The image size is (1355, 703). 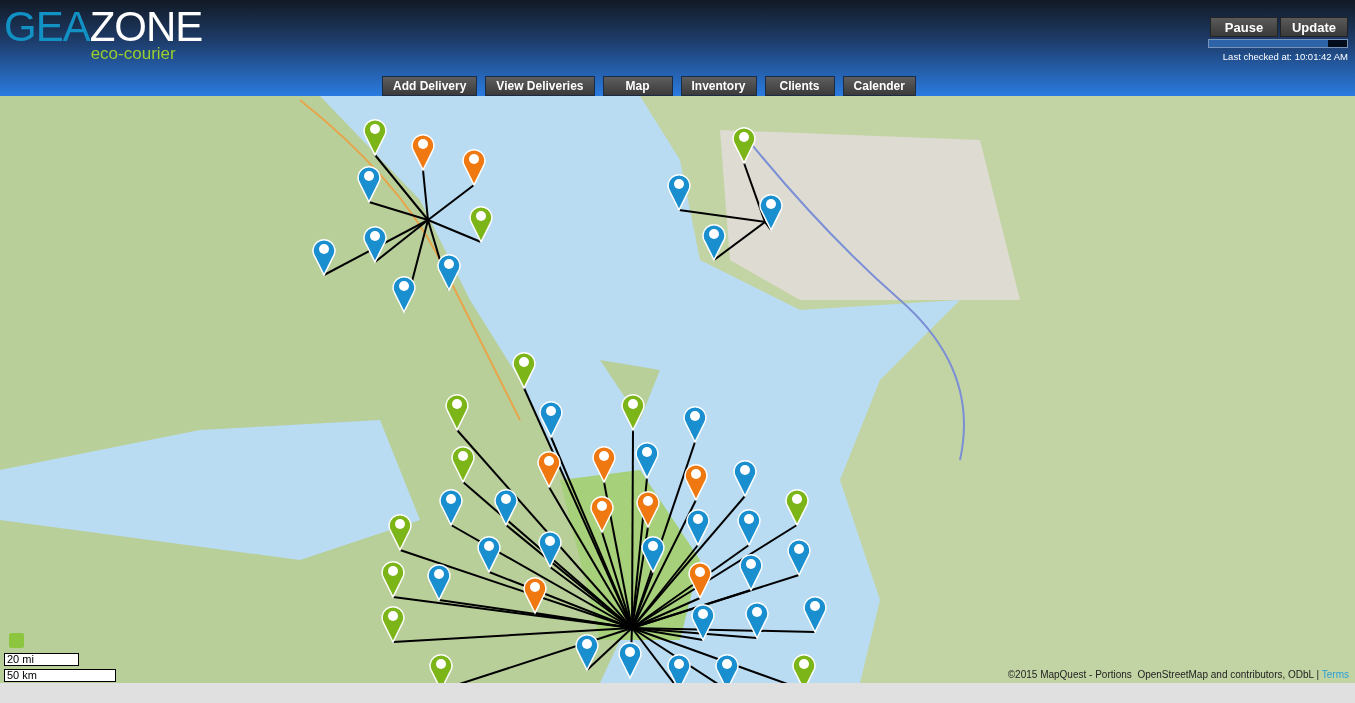 What do you see at coordinates (540, 86) in the screenshot?
I see `nav-button: View Deliveries` at bounding box center [540, 86].